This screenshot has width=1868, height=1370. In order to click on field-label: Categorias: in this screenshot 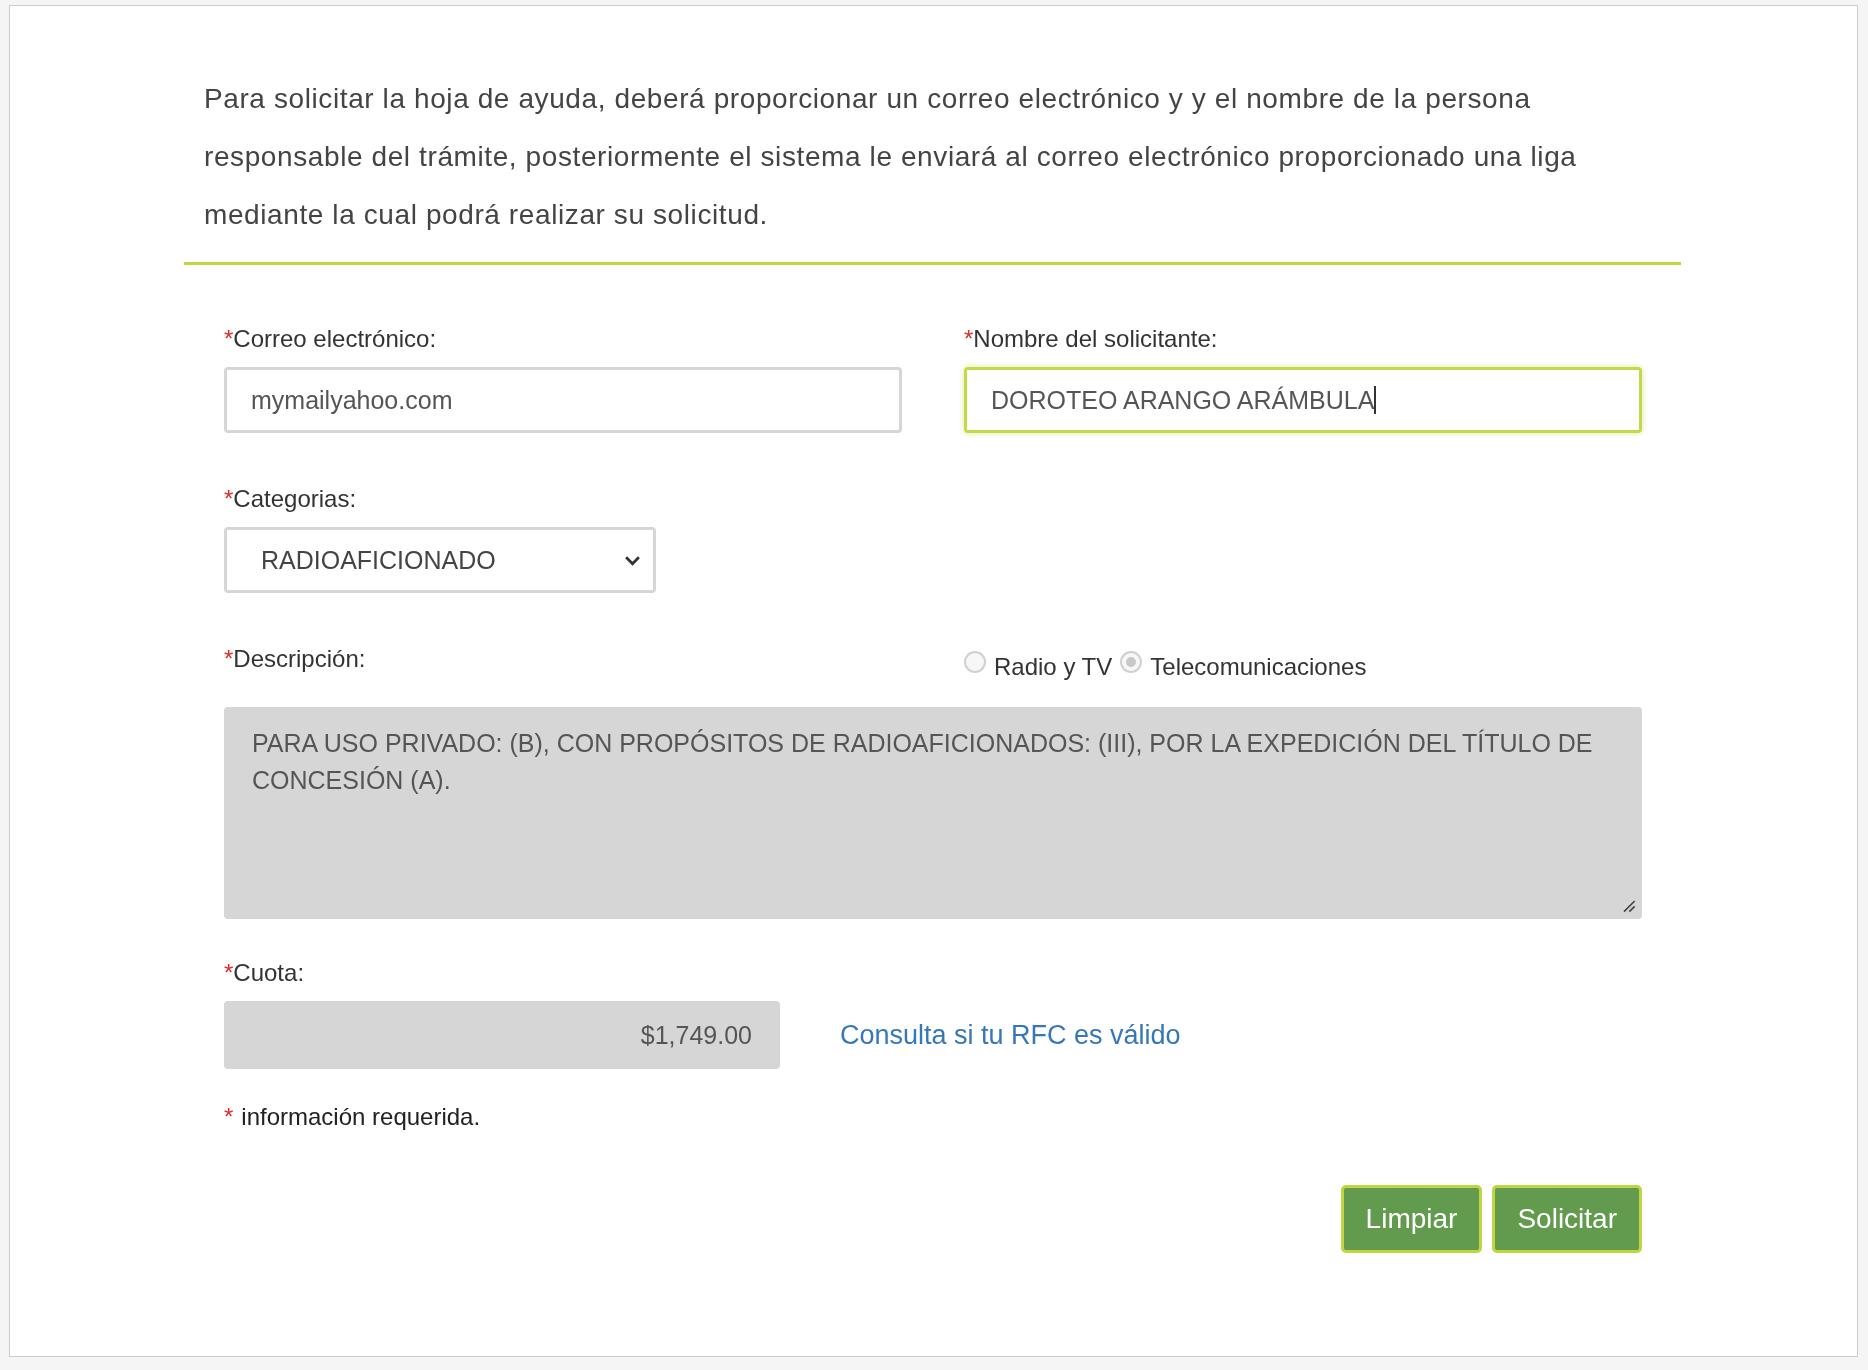, I will do `click(295, 498)`.